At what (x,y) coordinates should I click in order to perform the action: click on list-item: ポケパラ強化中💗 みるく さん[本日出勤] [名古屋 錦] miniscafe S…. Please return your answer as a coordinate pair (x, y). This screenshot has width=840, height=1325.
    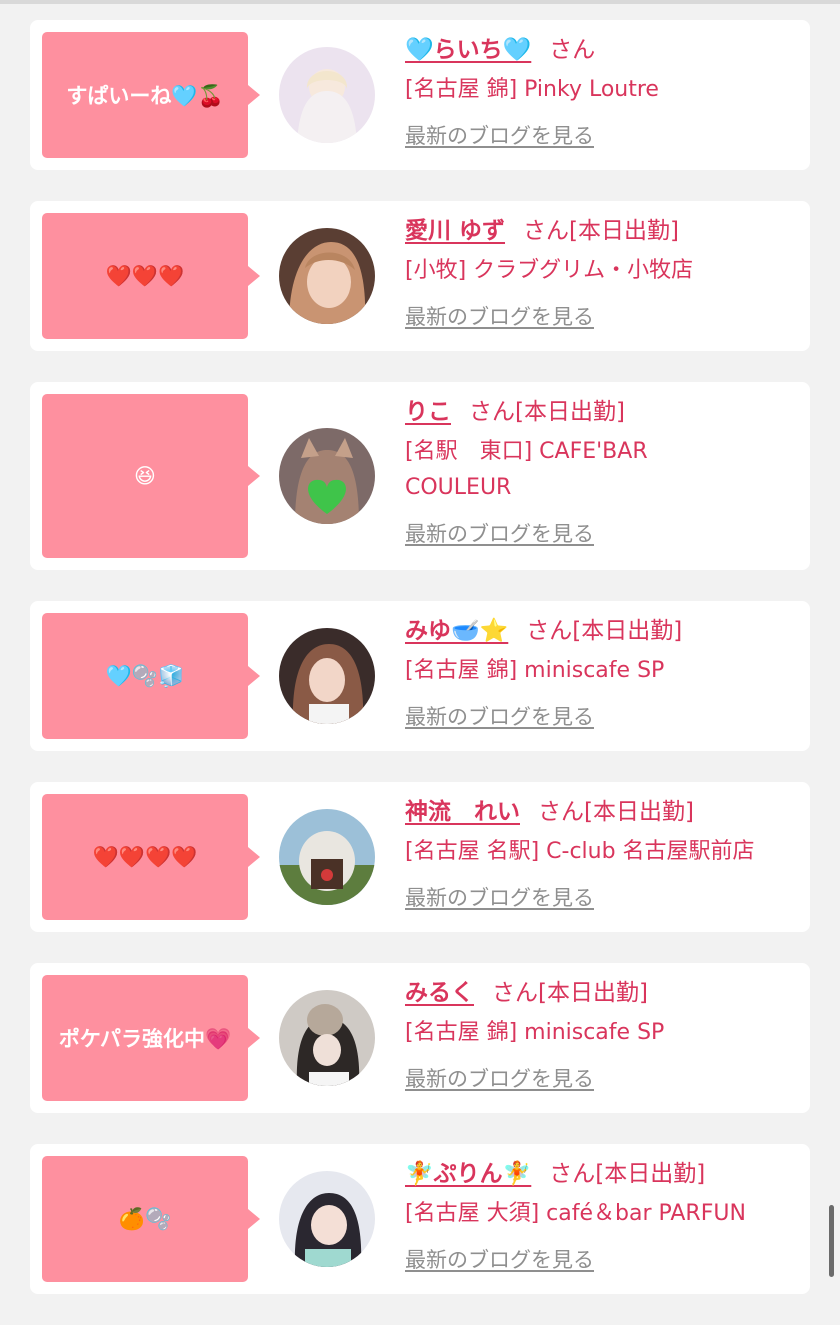
    Looking at the image, I should click on (420, 1038).